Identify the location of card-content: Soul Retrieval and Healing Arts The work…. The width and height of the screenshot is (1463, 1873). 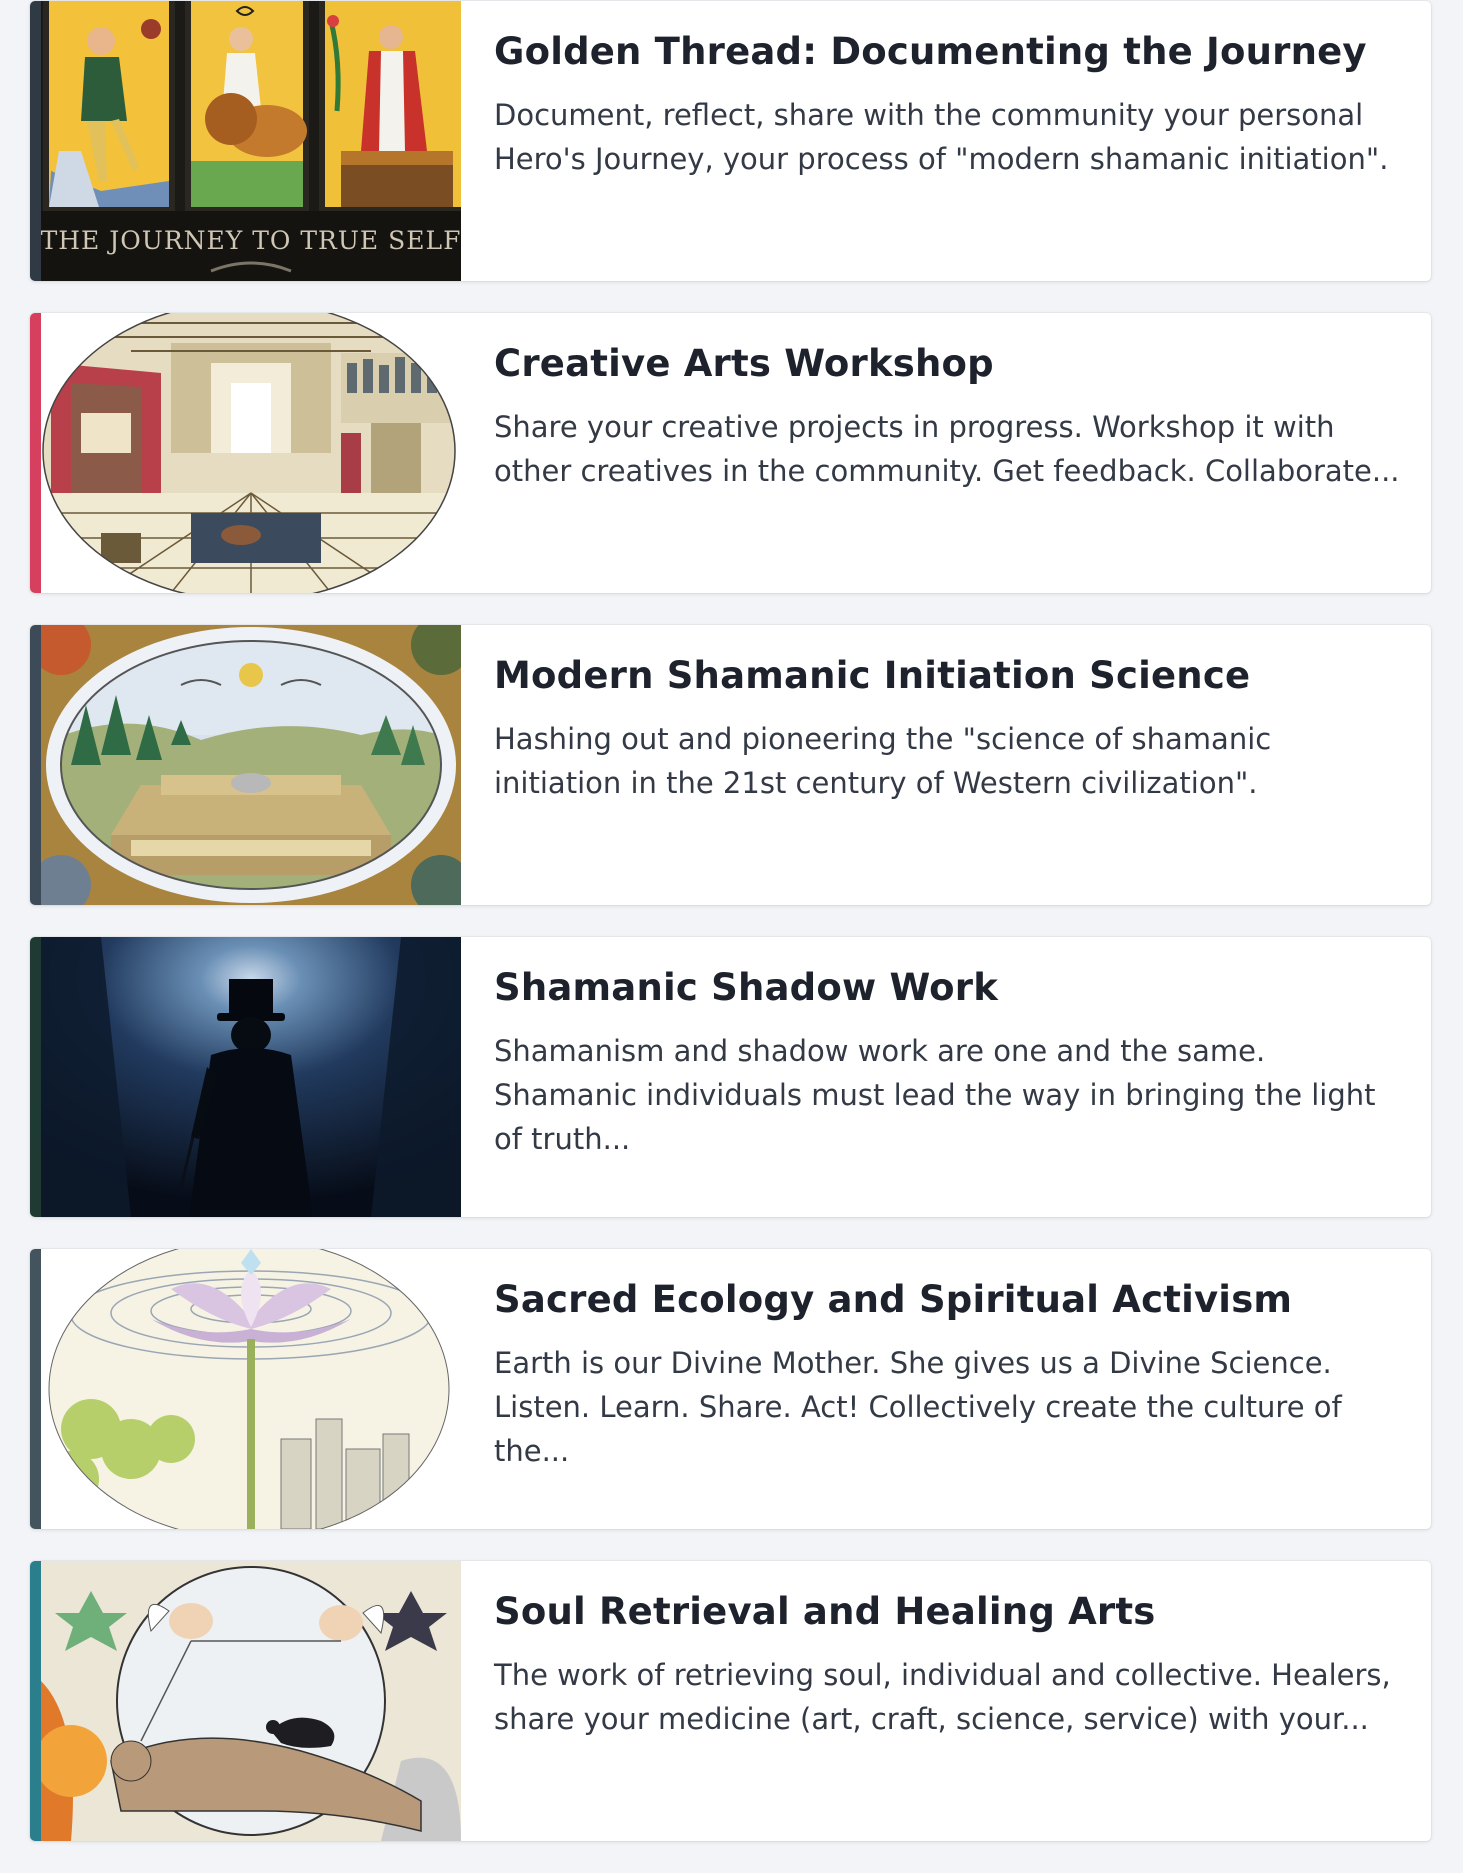
(946, 1701).